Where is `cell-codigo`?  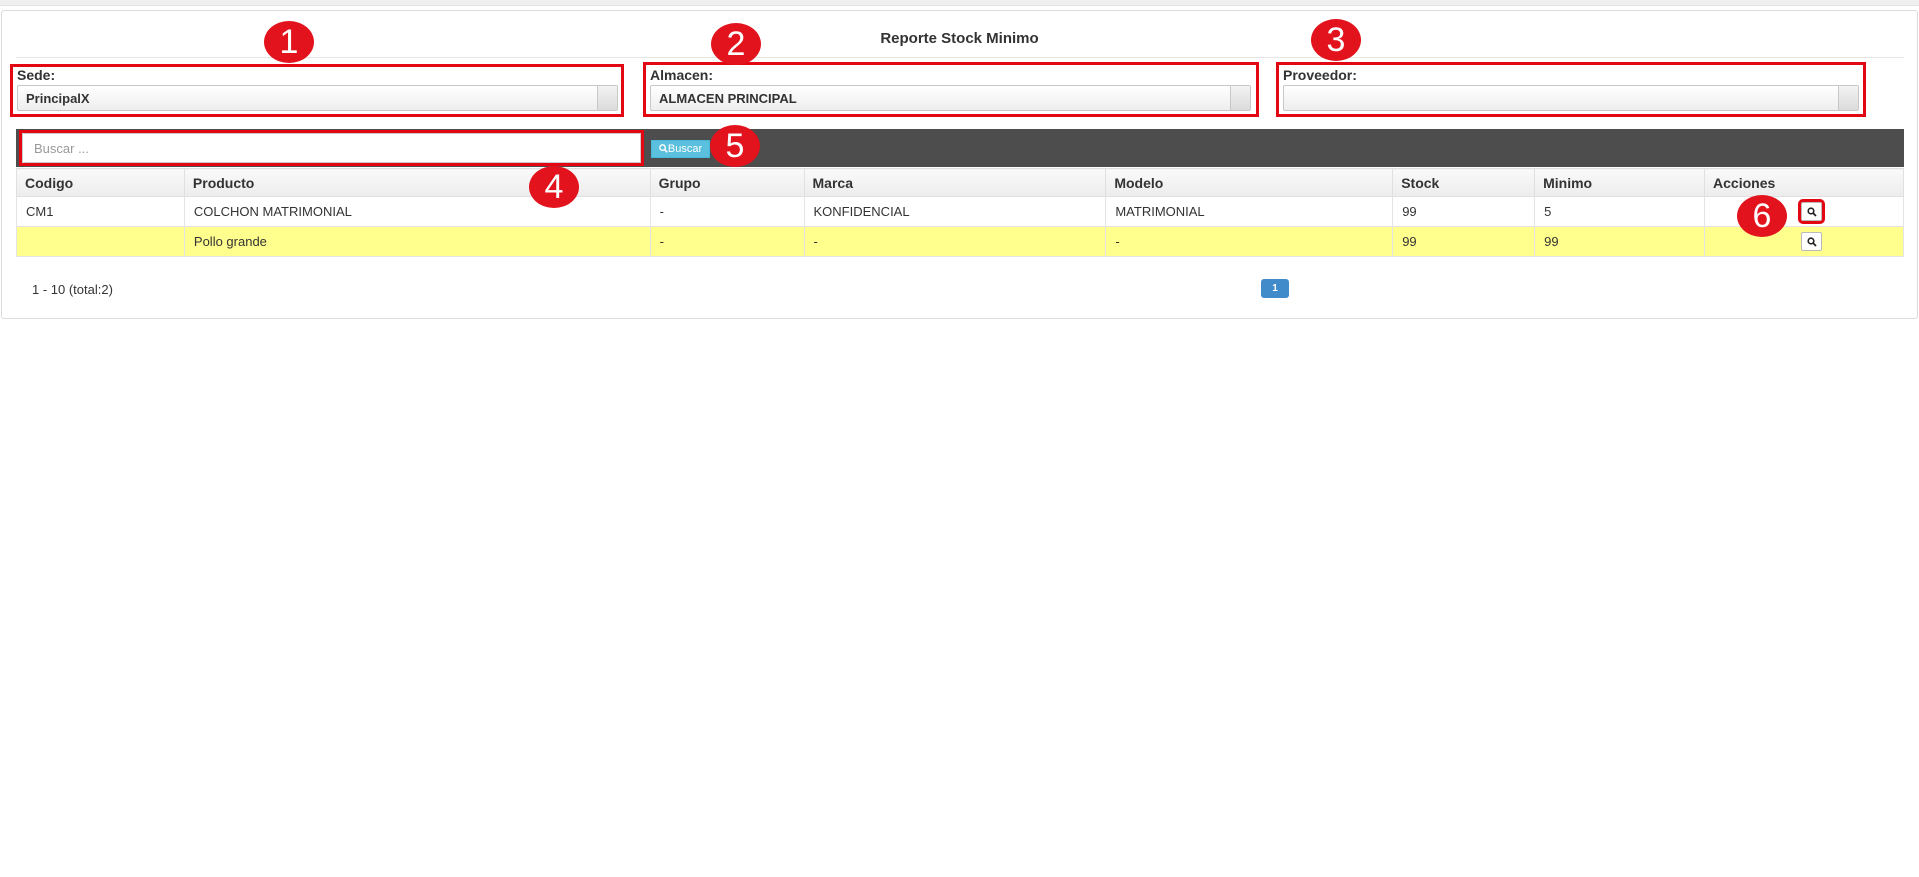 cell-codigo is located at coordinates (100, 241).